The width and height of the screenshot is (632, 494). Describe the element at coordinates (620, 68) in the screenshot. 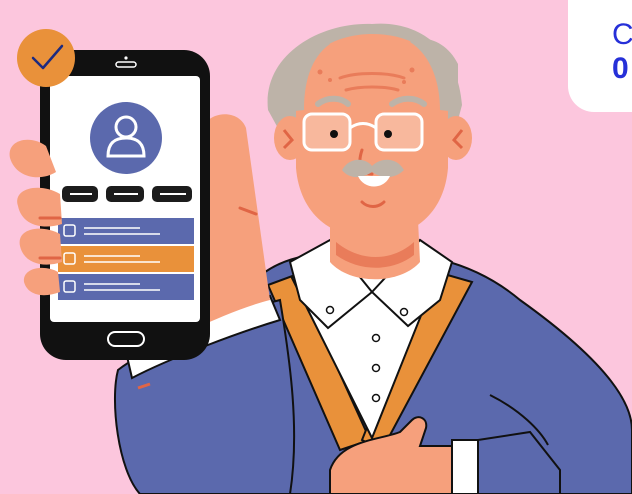

I see `corner-text-line2: 0` at that location.